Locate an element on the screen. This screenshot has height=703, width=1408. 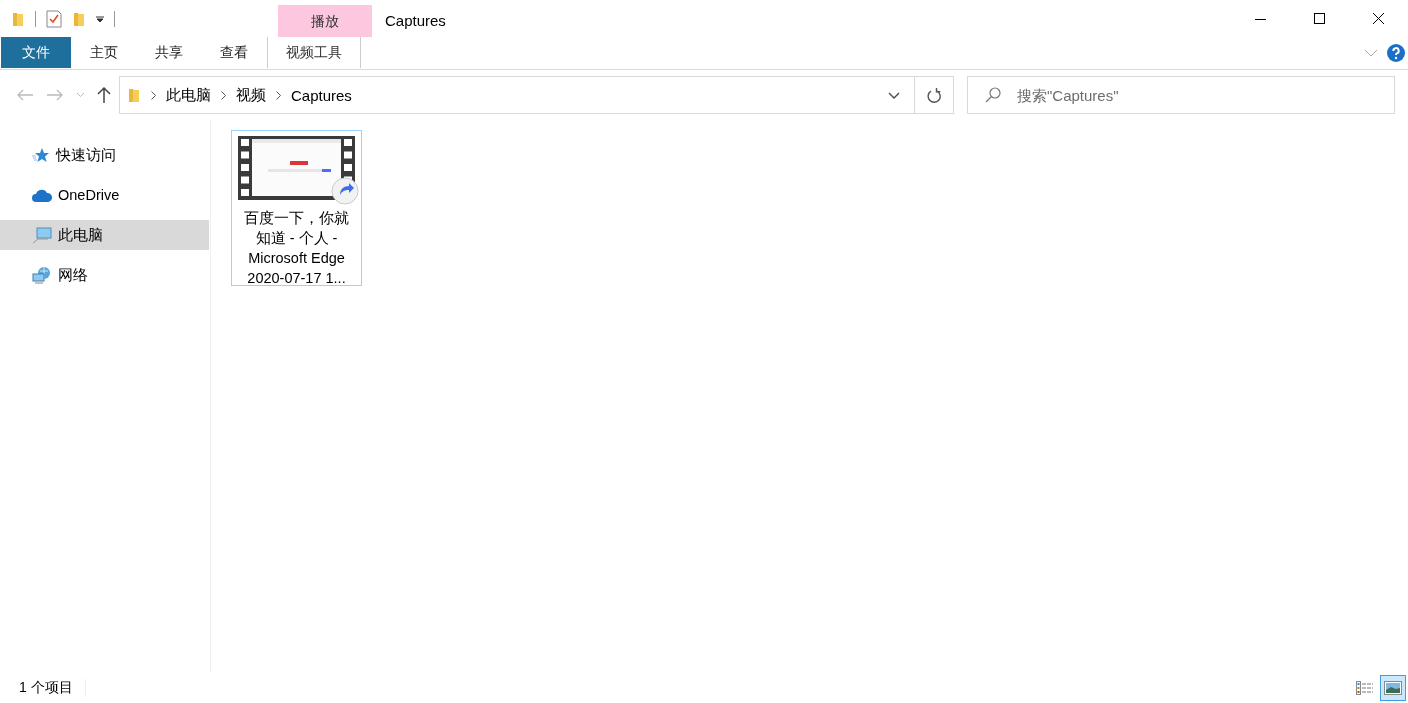
breadcrumb: Captures is located at coordinates (321, 95).